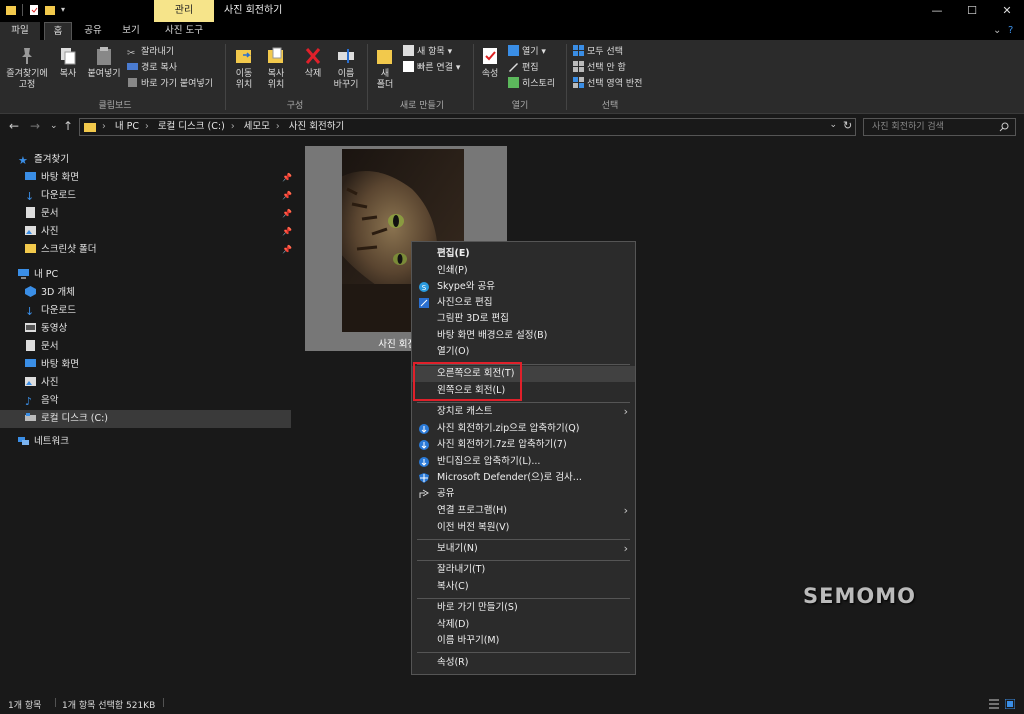 The image size is (1024, 714). I want to click on help-icon: ?, so click(1010, 31).